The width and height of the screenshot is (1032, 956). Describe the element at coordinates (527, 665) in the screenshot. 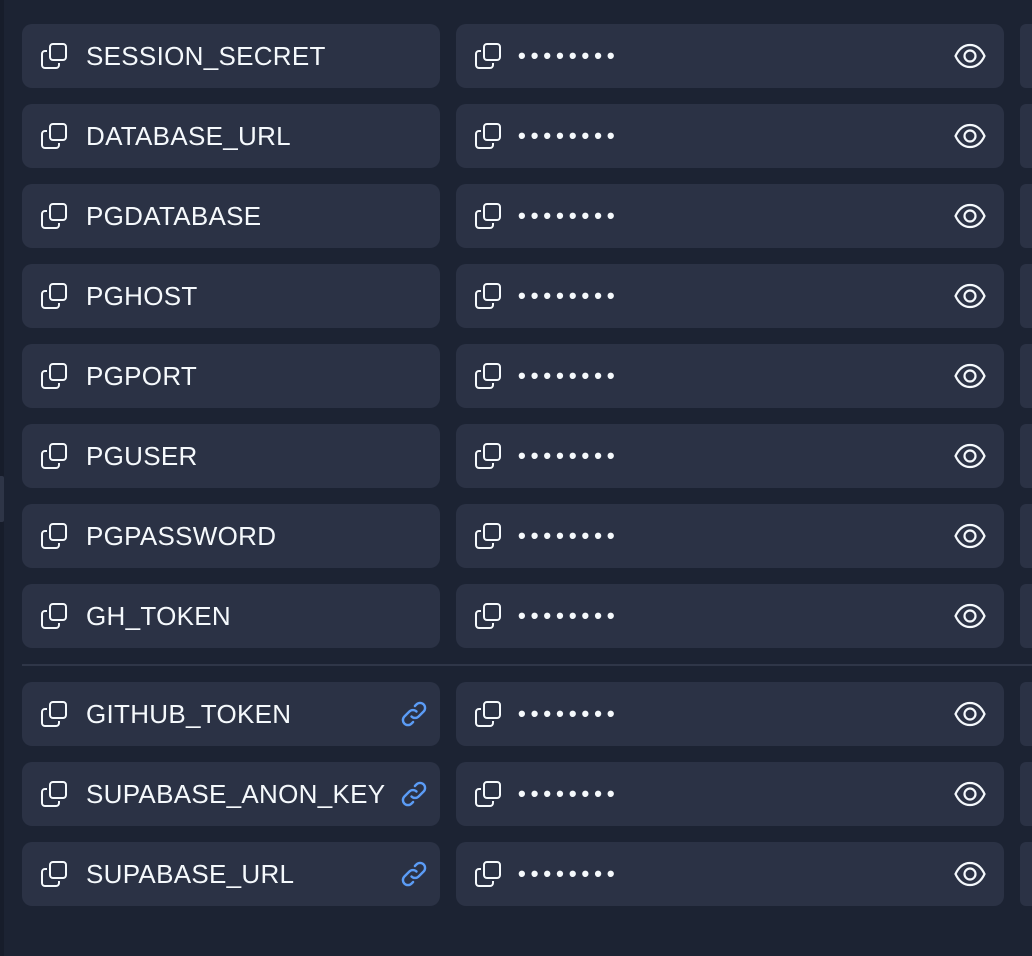

I see `linked-secrets-divider` at that location.